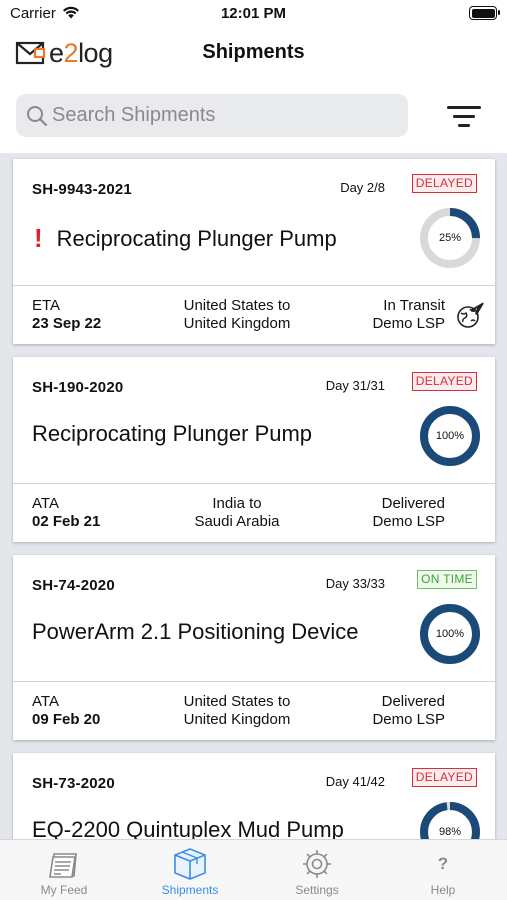 The height and width of the screenshot is (900, 507). Describe the element at coordinates (355, 583) in the screenshot. I see `shipment-day: Day 33/33` at that location.